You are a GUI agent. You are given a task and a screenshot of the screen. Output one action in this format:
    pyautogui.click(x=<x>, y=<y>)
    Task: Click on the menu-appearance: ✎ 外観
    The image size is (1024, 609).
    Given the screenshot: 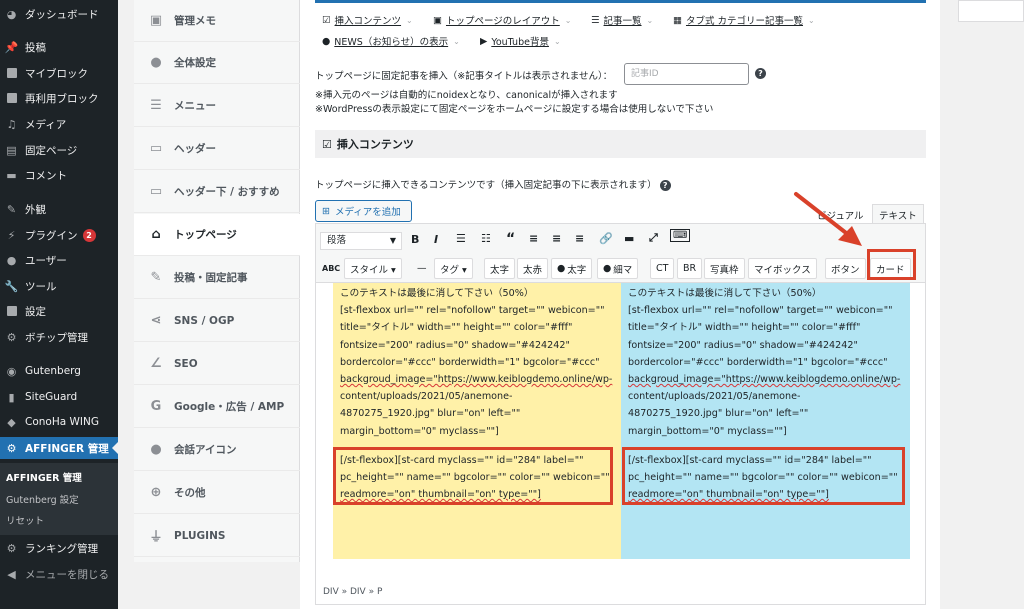 What is the action you would take?
    pyautogui.click(x=59, y=209)
    